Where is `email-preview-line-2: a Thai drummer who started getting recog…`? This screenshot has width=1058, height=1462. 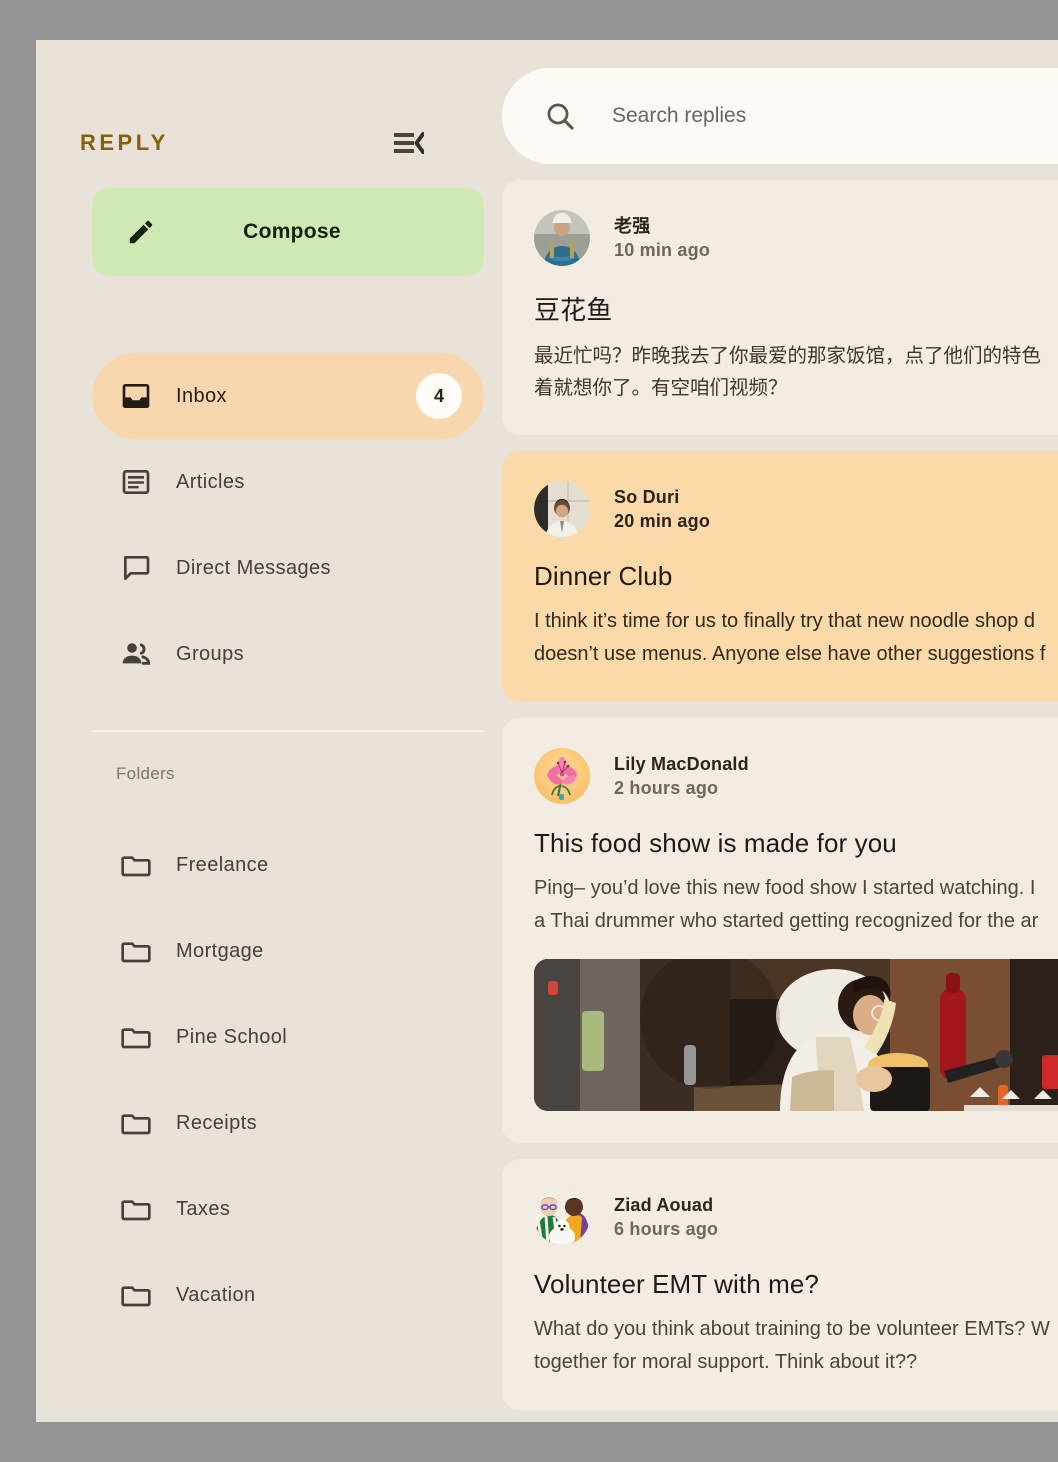
email-preview-line-2: a Thai drummer who started getting recog… is located at coordinates (786, 921).